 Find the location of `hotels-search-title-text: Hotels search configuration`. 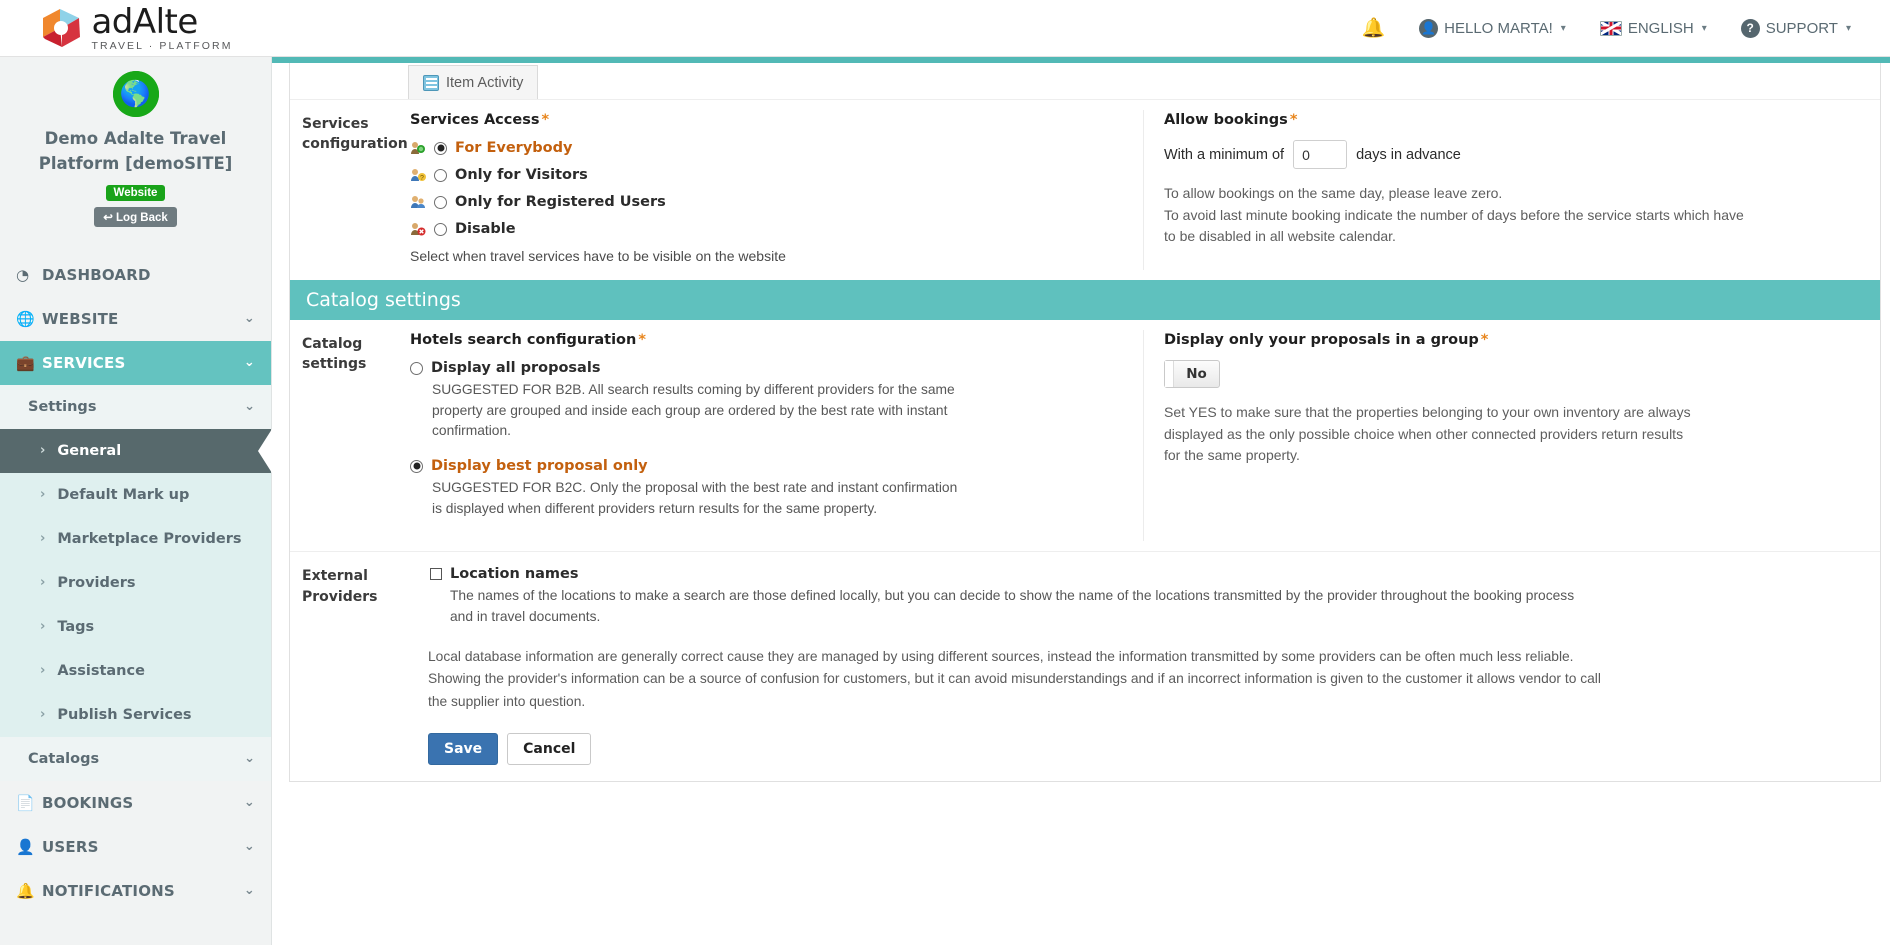

hotels-search-title-text: Hotels search configuration is located at coordinates (523, 340).